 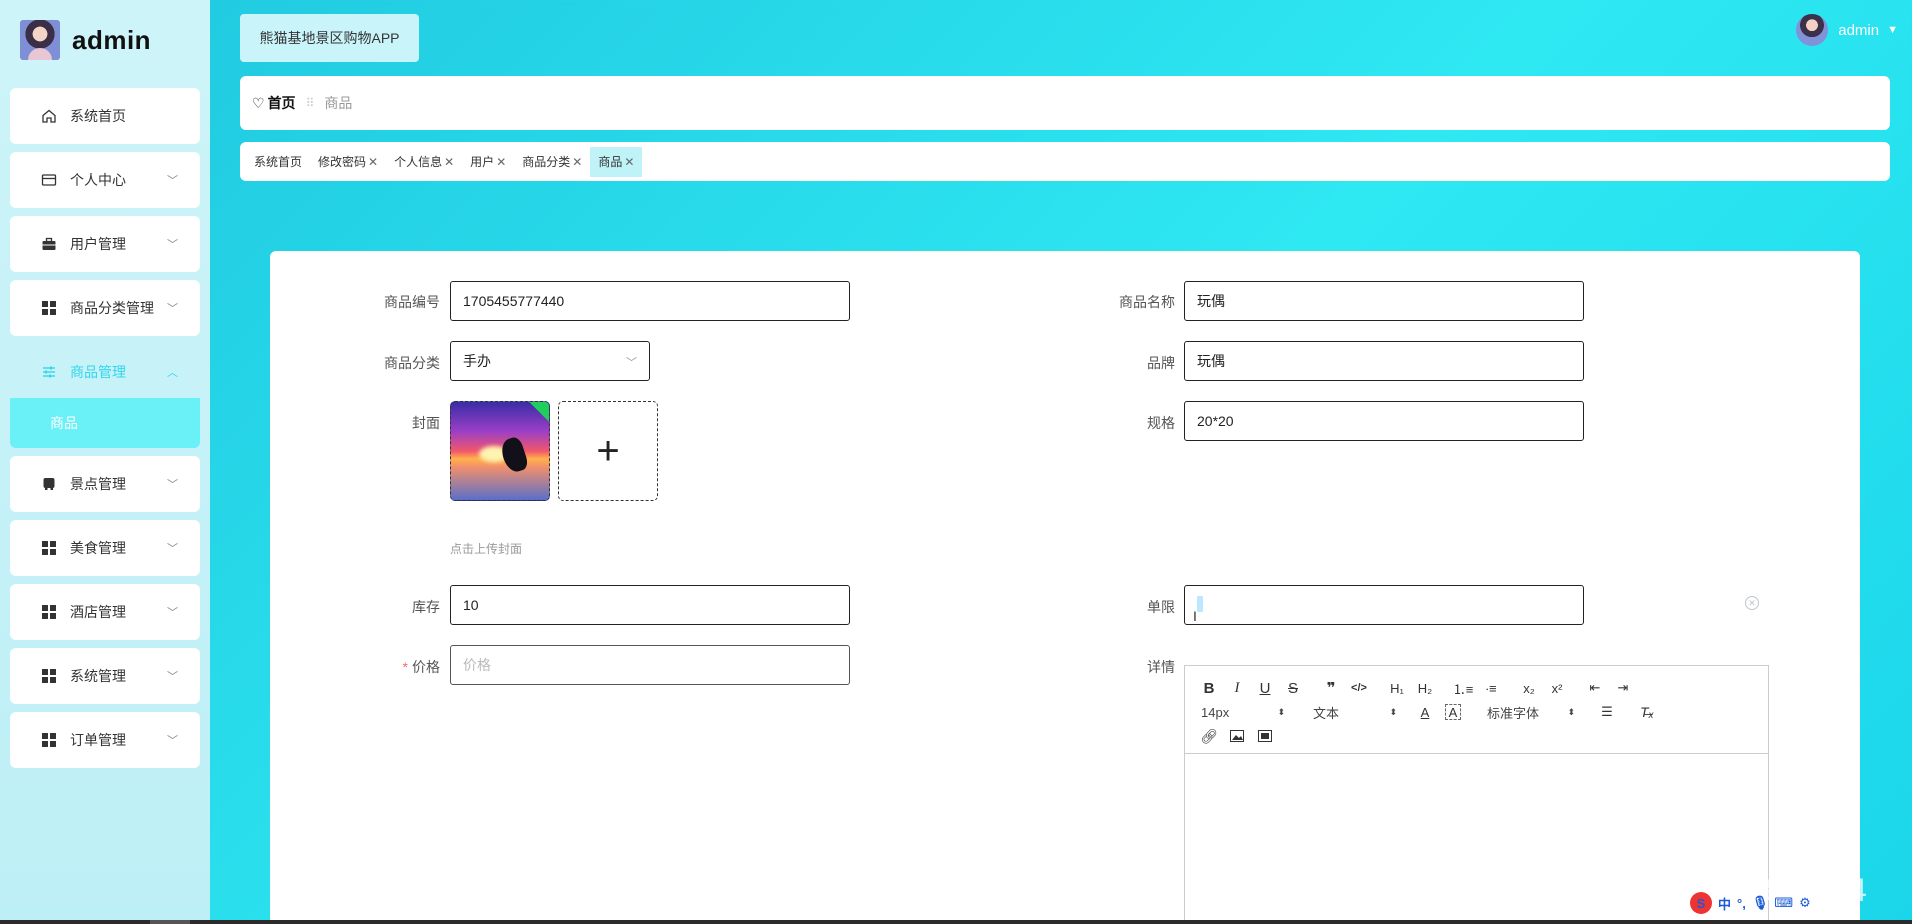 I want to click on tab-label: 用户, so click(x=482, y=162).